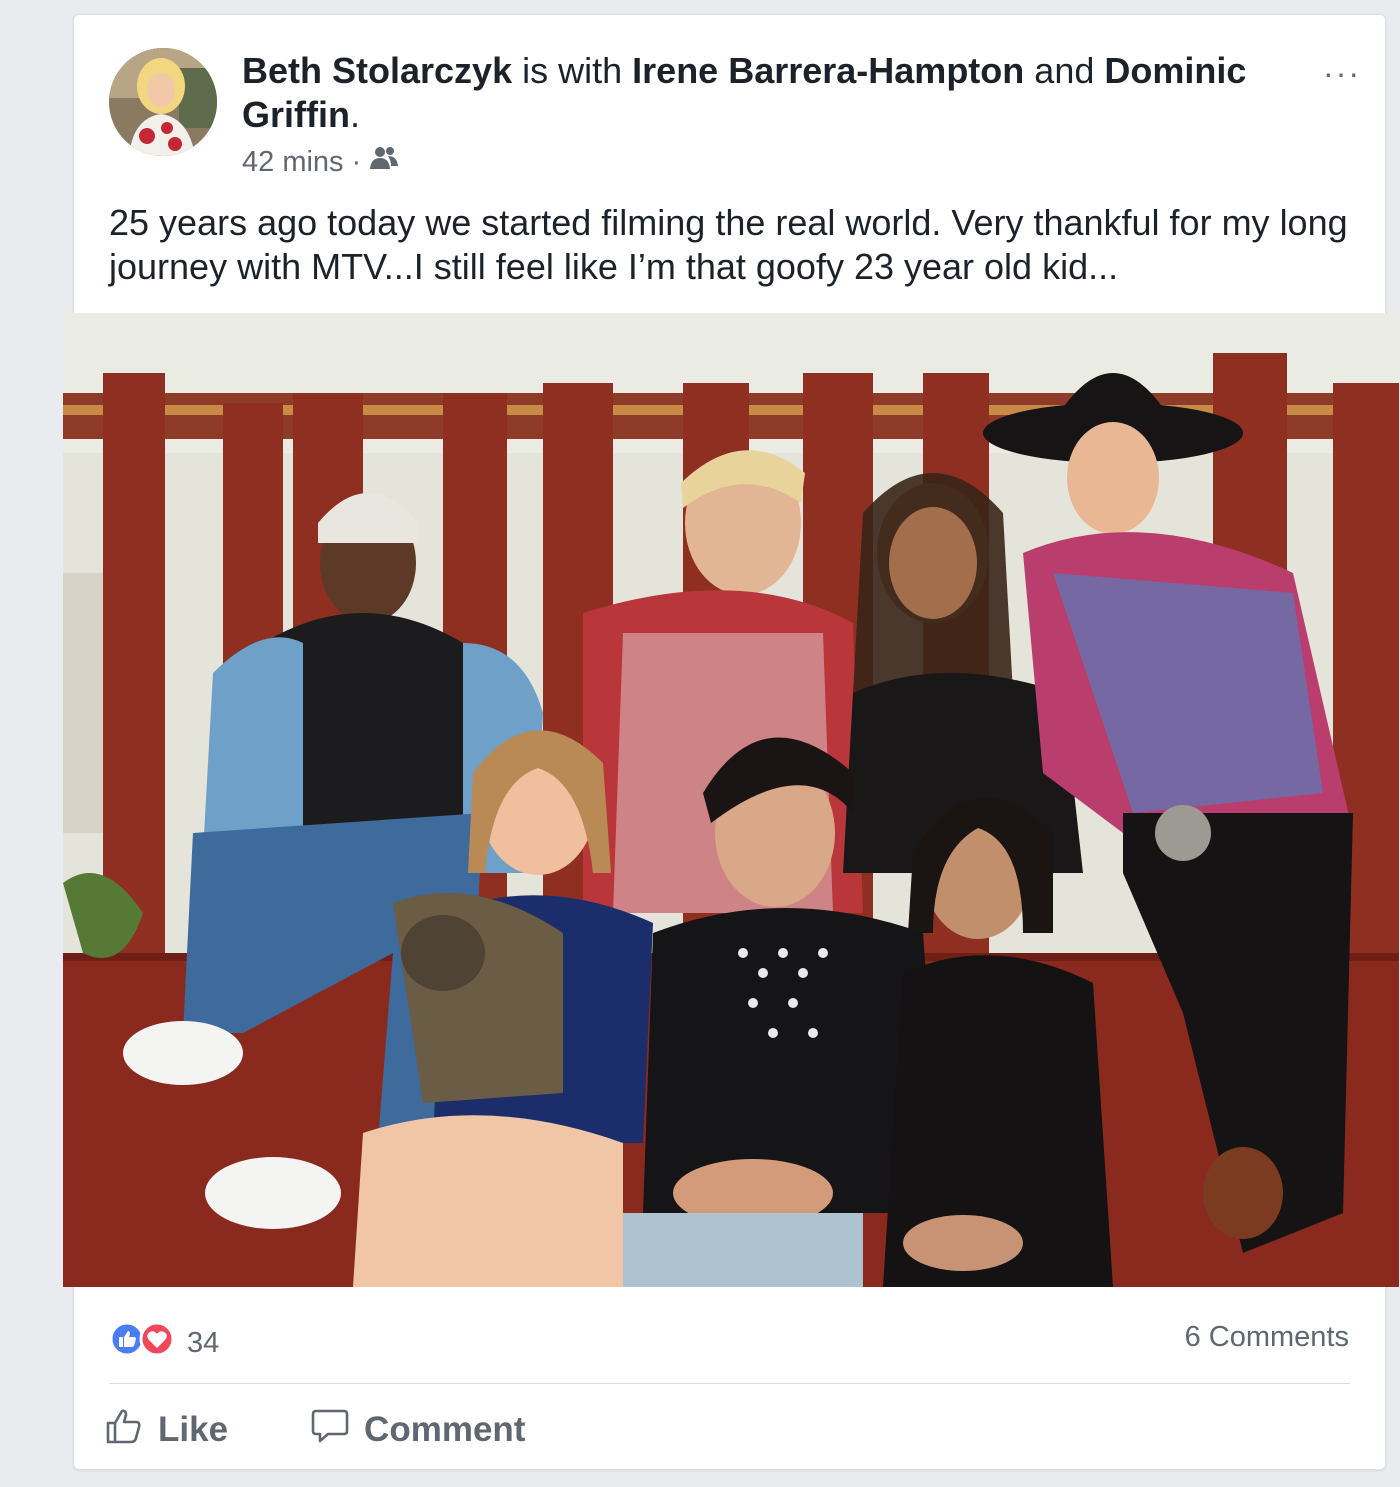 The height and width of the screenshot is (1487, 1400). Describe the element at coordinates (729, 1383) in the screenshot. I see `action-divider` at that location.